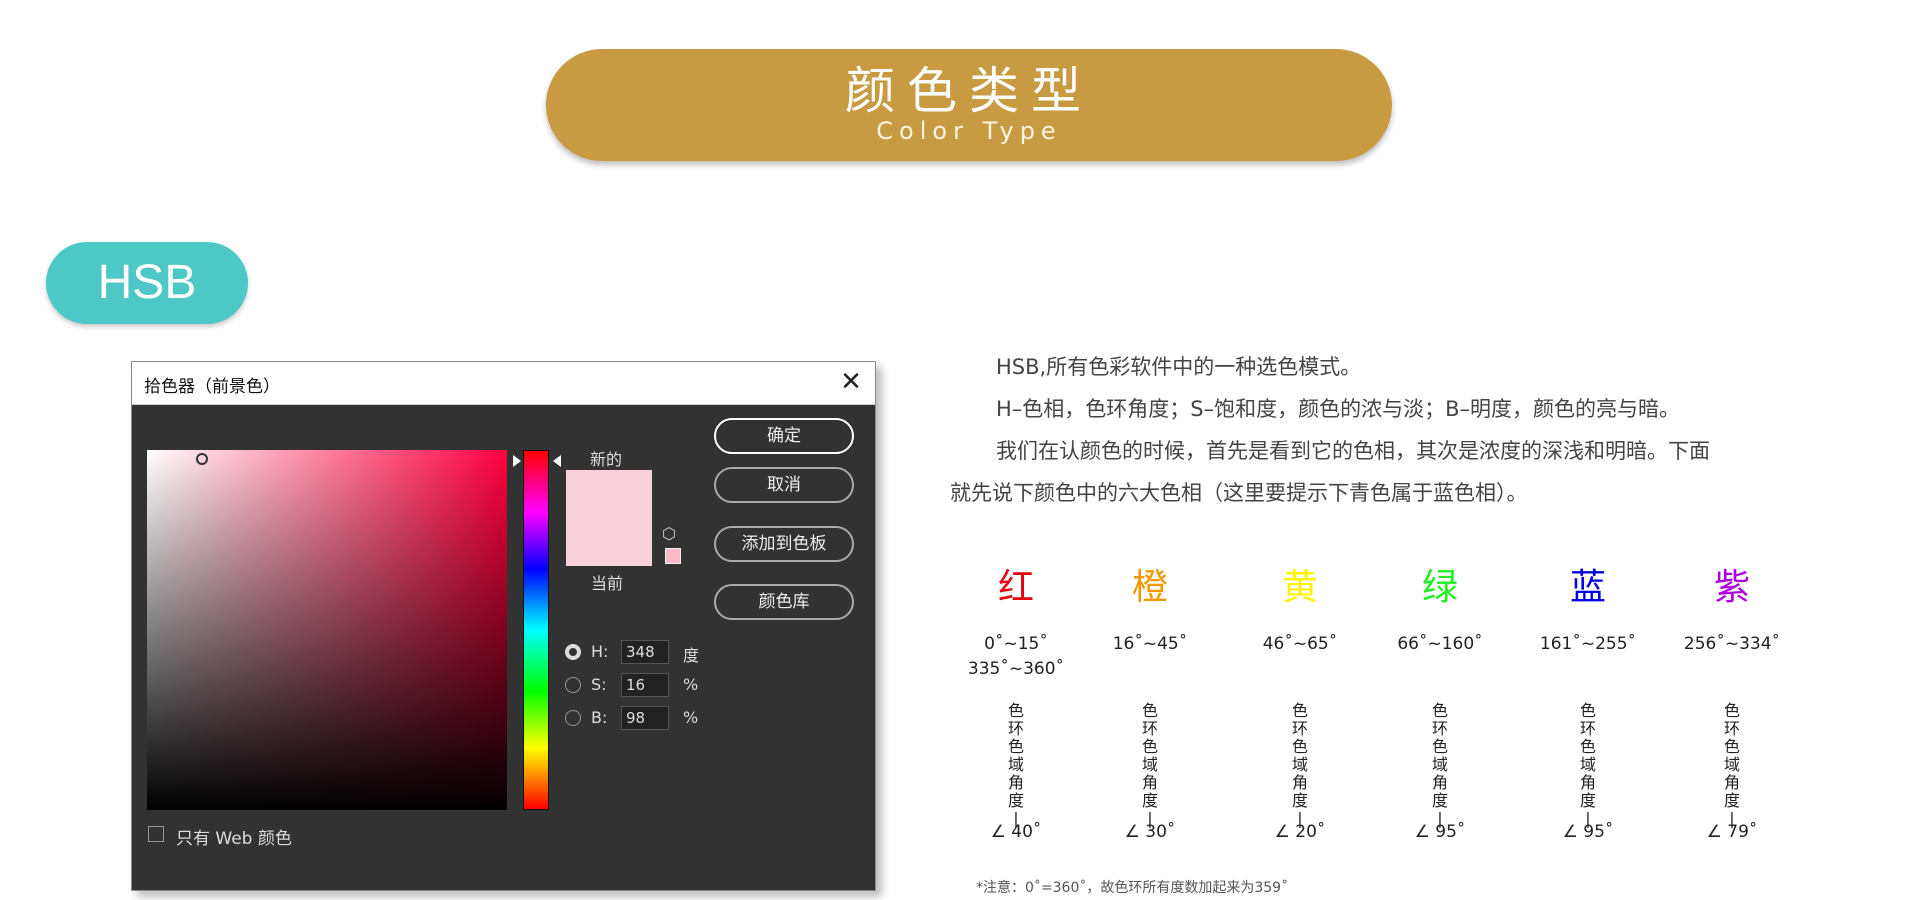 Image resolution: width=1920 pixels, height=900 pixels. Describe the element at coordinates (1179, 367) in the screenshot. I see `paragraph-1: HSB,所有色彩软件中的一种选色模式。` at that location.